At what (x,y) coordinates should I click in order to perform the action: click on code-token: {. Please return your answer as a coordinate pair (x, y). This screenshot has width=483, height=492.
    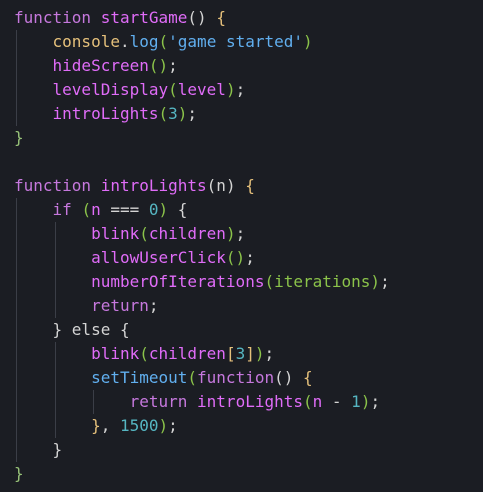
    Looking at the image, I should click on (221, 17).